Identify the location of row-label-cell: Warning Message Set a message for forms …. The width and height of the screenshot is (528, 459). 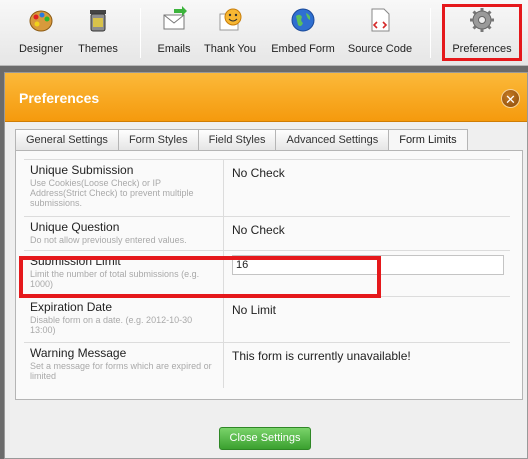
(124, 365).